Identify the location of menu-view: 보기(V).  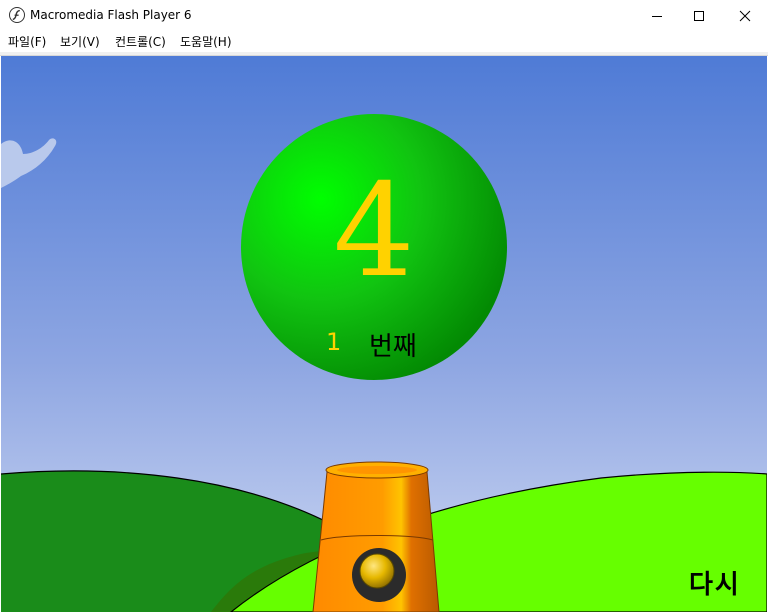
(80, 41).